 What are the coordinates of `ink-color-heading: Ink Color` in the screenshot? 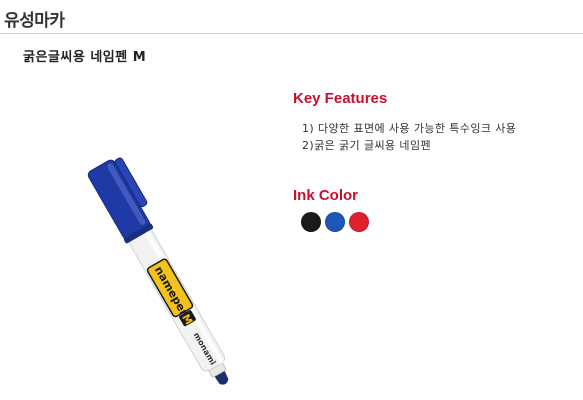 It's located at (326, 195).